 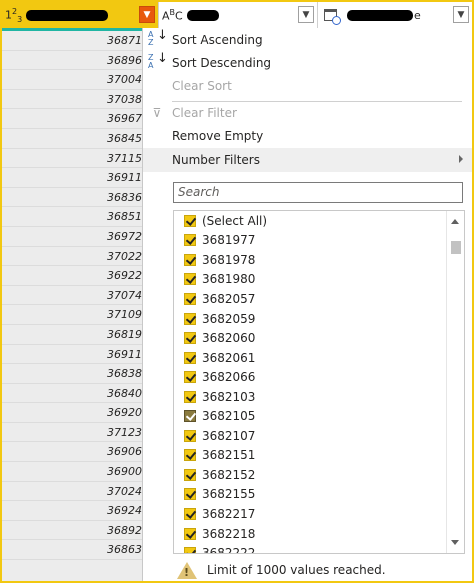 I want to click on column-header-2: ABC ▼, so click(x=238, y=15).